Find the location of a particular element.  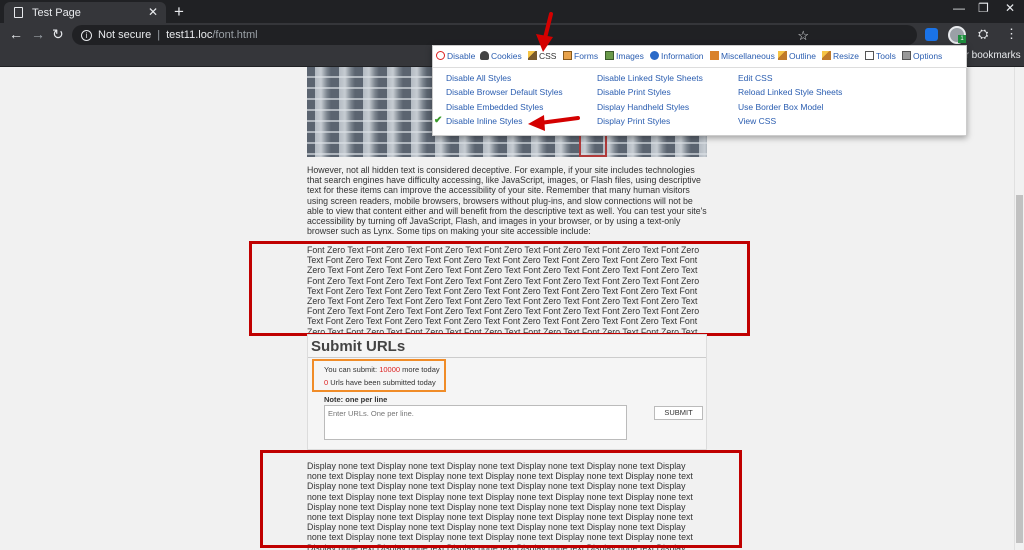

resize-icon is located at coordinates (826, 55).